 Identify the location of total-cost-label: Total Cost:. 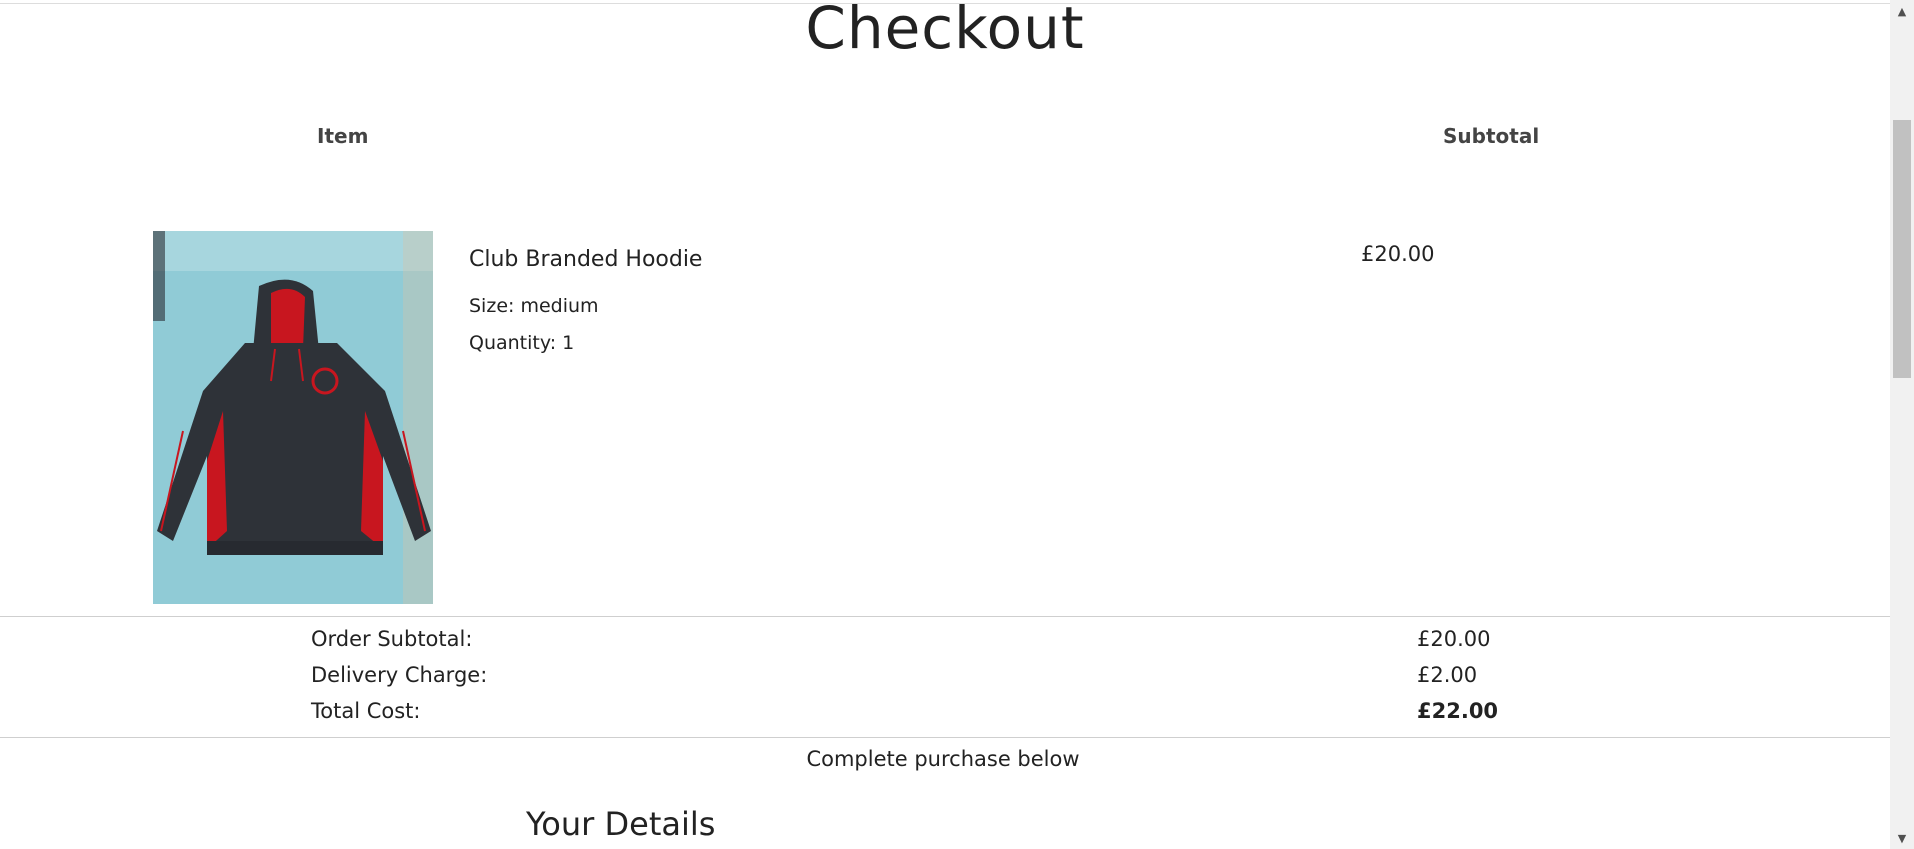
(366, 711).